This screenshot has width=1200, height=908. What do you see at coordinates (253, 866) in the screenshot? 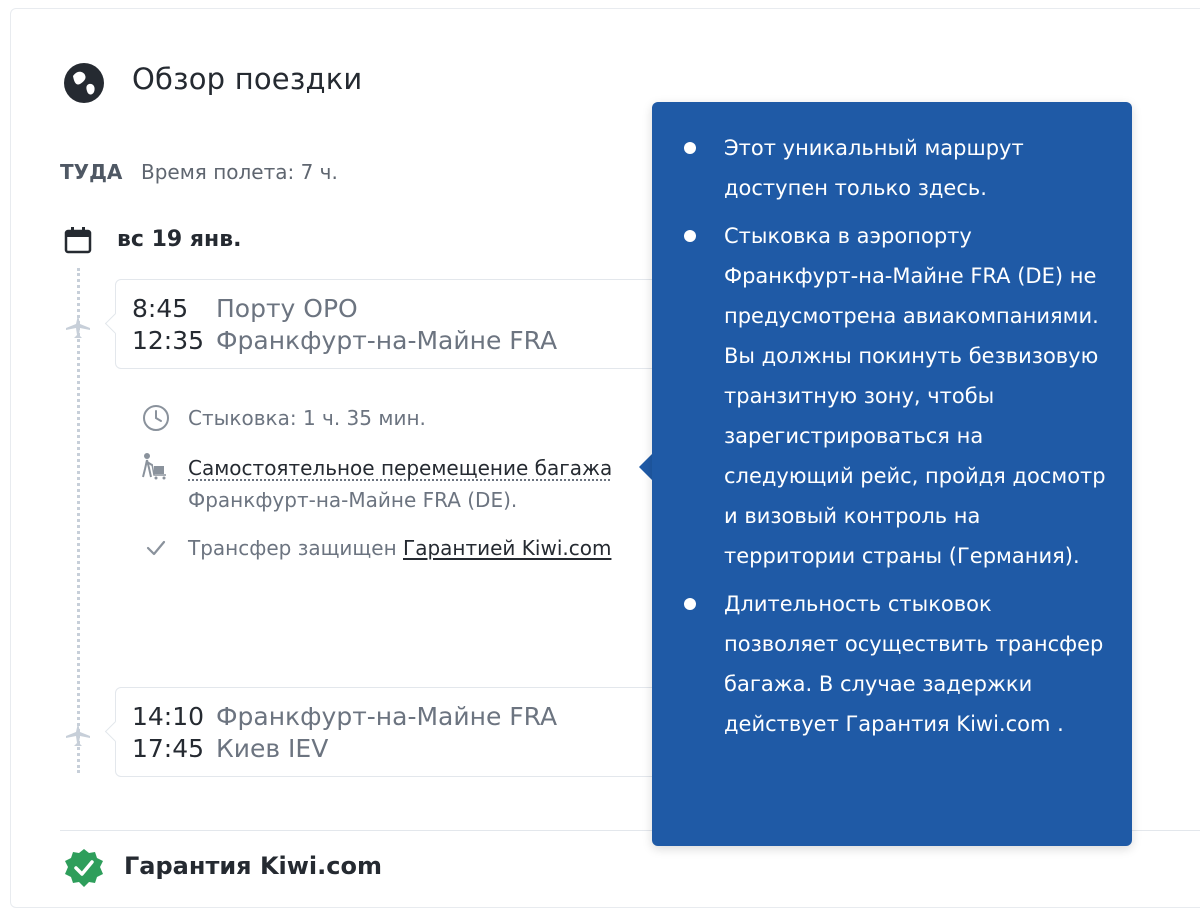
I see `guarantee-title: Гарантия Kiwi.com` at bounding box center [253, 866].